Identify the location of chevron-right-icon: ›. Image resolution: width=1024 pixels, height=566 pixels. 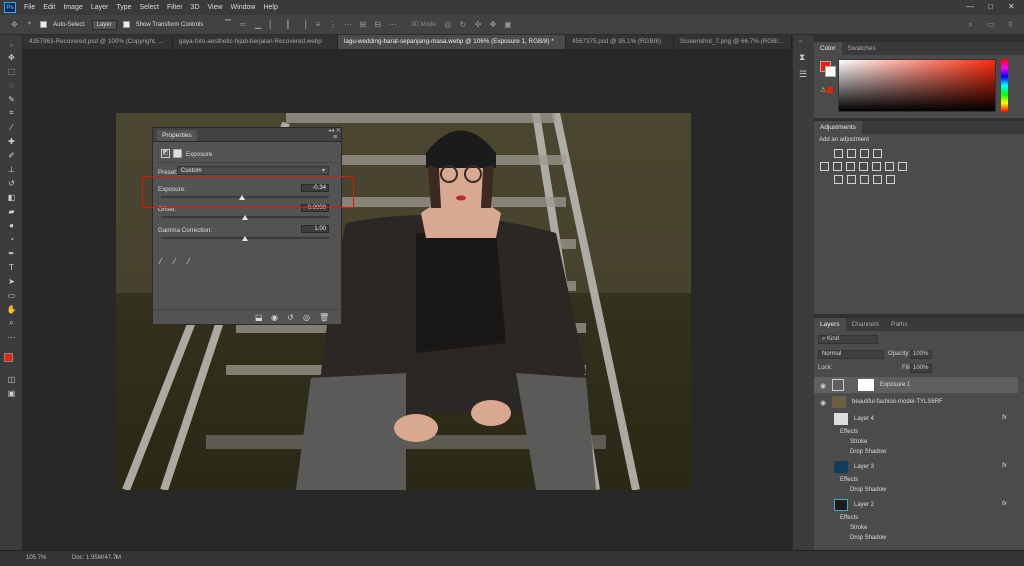
(116, 557).